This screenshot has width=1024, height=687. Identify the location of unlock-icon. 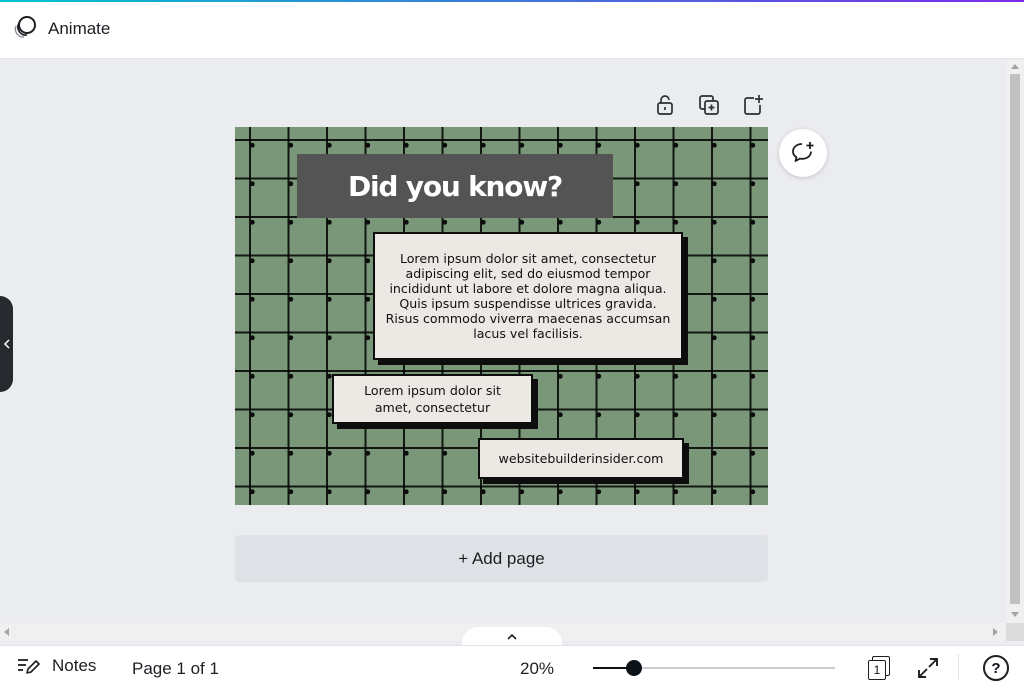
(665, 105).